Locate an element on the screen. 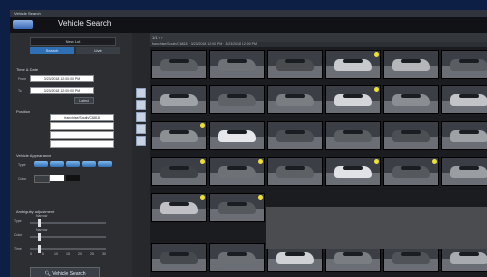 The height and width of the screenshot is (277, 487). van-type-icon is located at coordinates (73, 164).